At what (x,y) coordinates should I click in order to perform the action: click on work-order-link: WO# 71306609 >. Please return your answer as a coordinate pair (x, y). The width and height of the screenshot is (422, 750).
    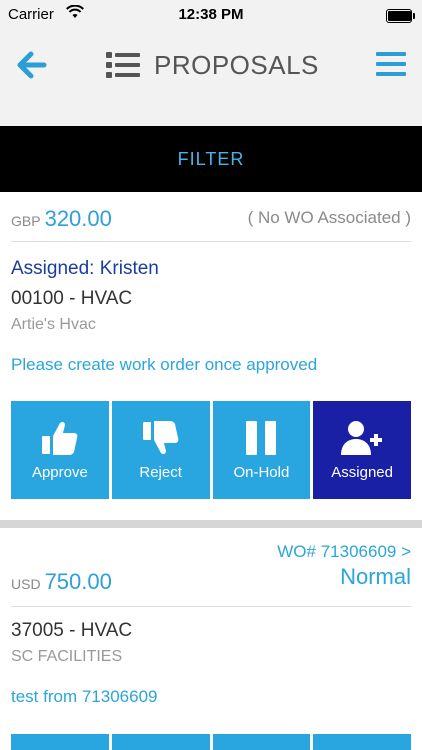
    Looking at the image, I should click on (344, 552).